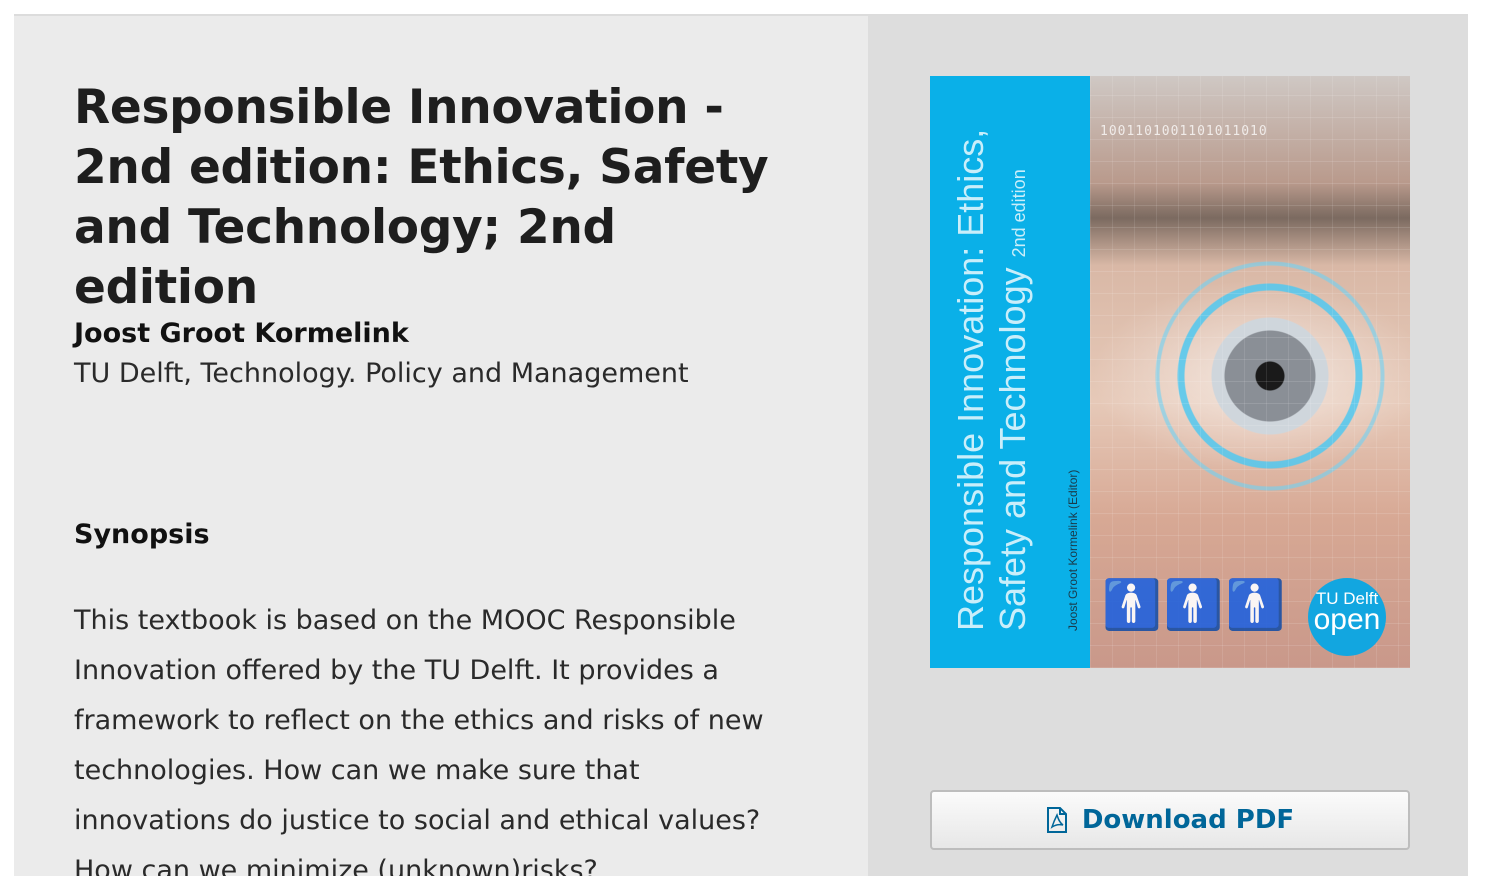  What do you see at coordinates (241, 333) in the screenshot?
I see `author-name: Joost Groot Kormelink` at bounding box center [241, 333].